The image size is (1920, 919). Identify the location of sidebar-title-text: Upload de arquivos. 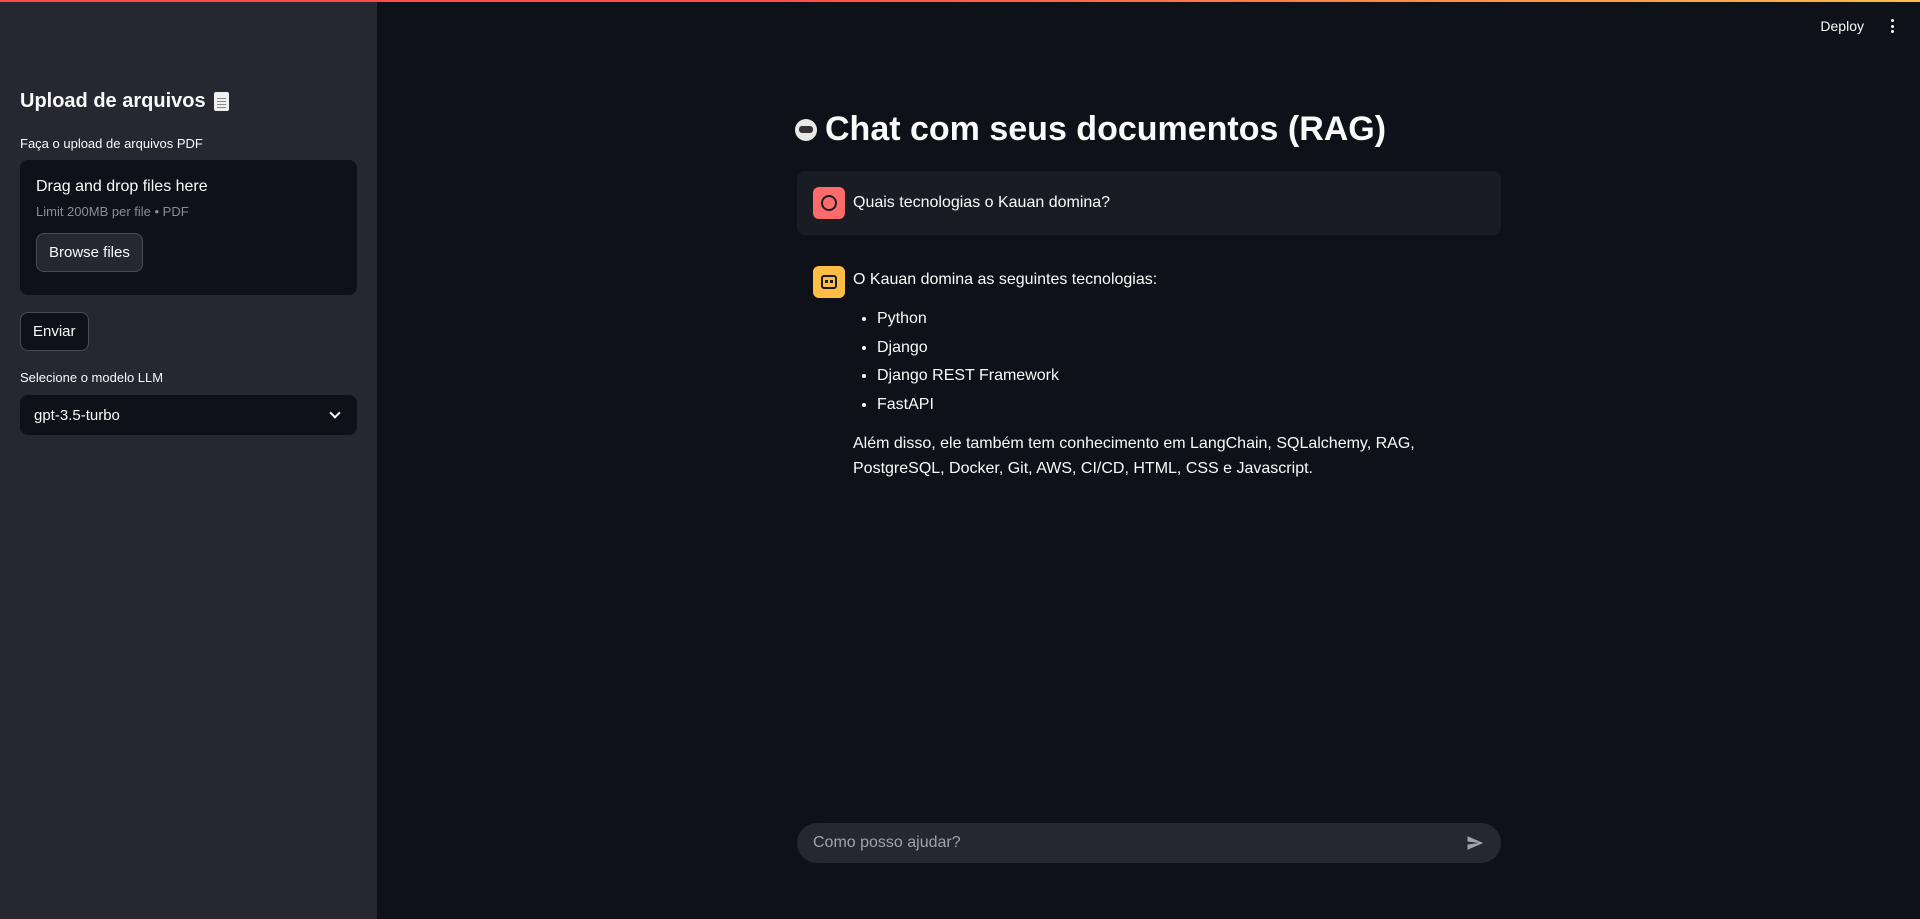
(113, 101).